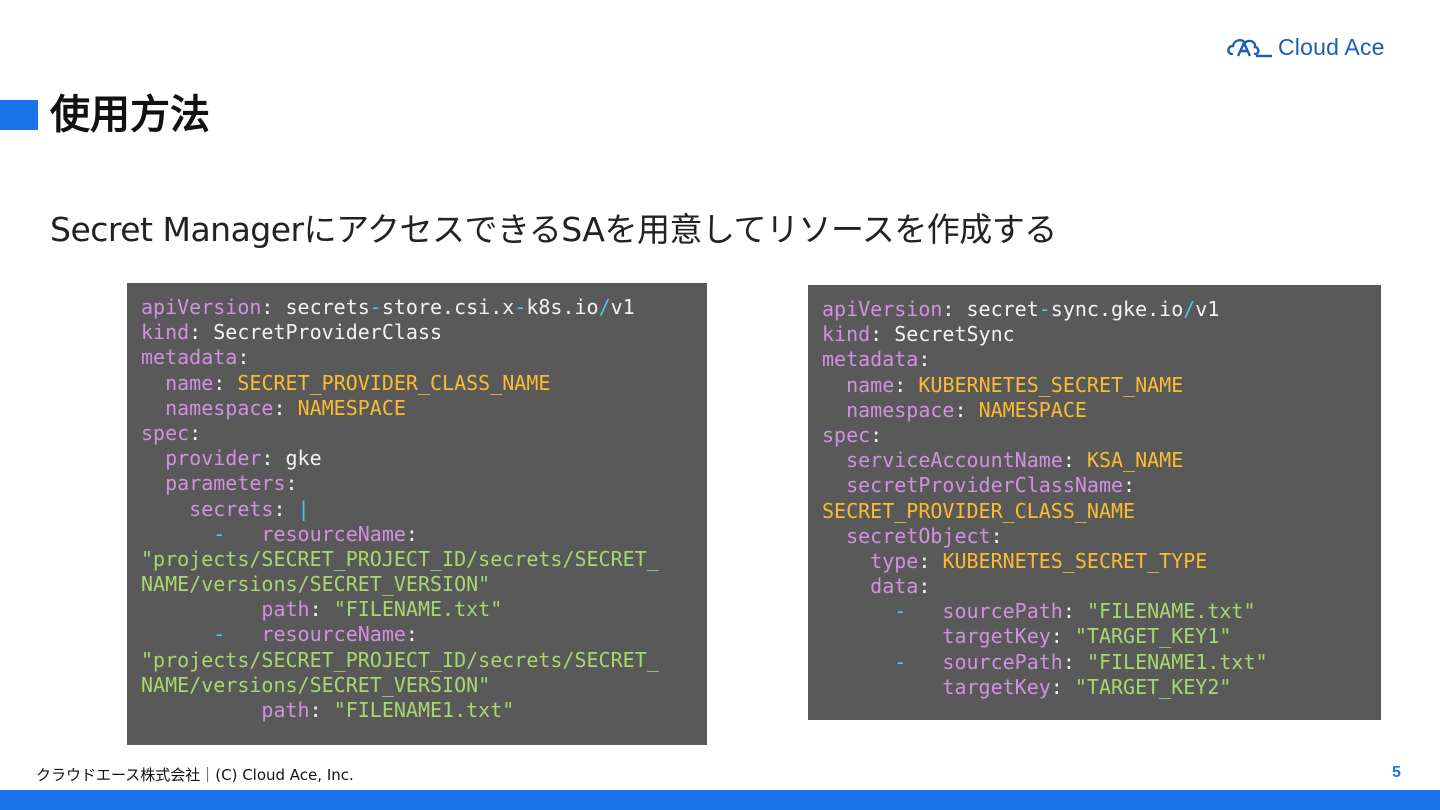  Describe the element at coordinates (990, 309) in the screenshot. I see `code-token: : secret` at that location.